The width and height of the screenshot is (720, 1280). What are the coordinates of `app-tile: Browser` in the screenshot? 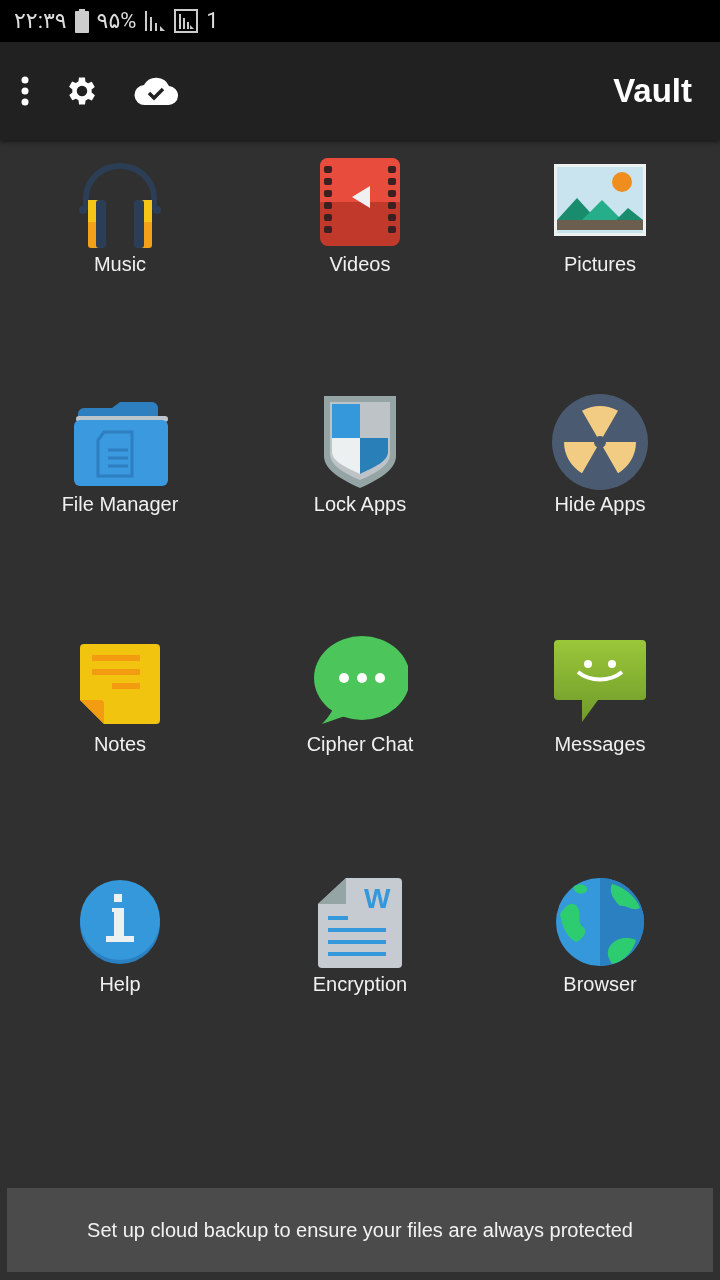 It's located at (600, 994).